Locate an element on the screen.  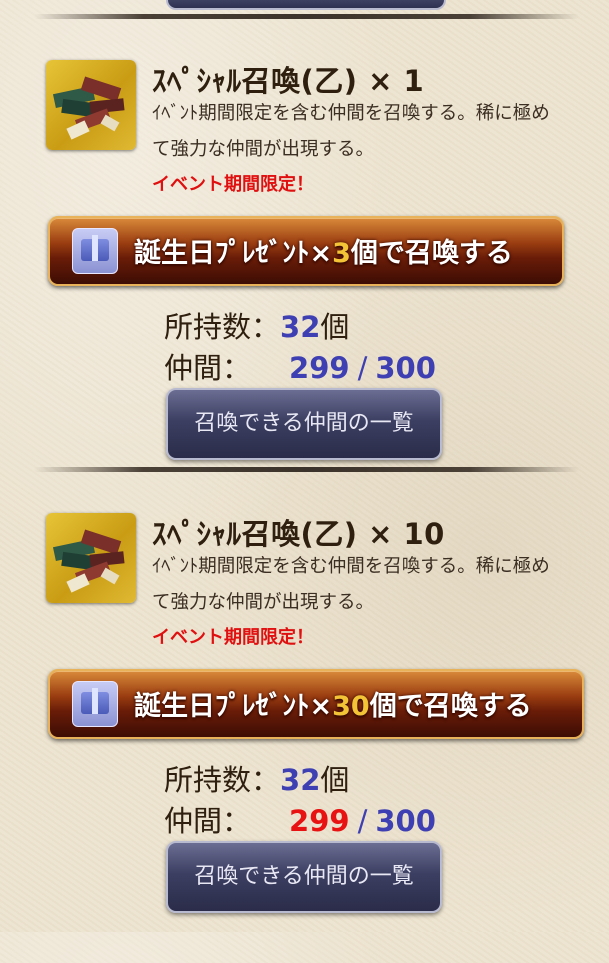
cost-count: 30 is located at coordinates (351, 706).